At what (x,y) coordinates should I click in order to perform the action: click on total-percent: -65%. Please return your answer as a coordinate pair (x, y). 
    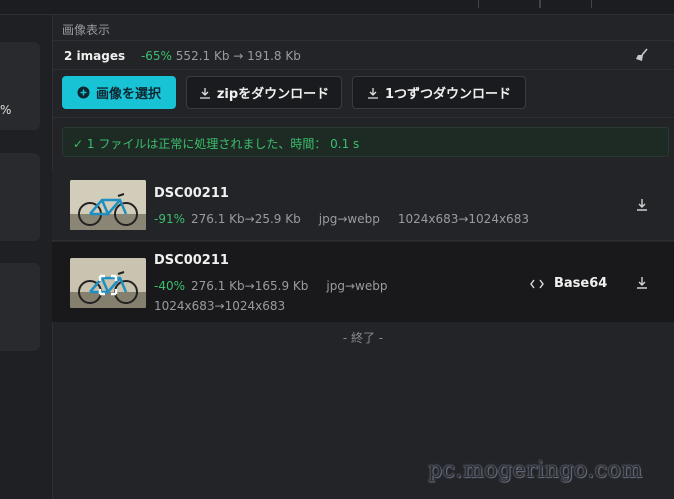
    Looking at the image, I should click on (156, 56).